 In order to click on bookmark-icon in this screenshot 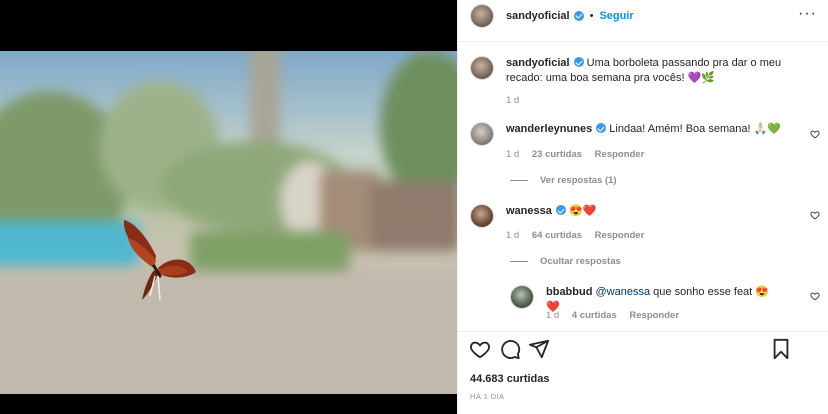, I will do `click(781, 349)`.